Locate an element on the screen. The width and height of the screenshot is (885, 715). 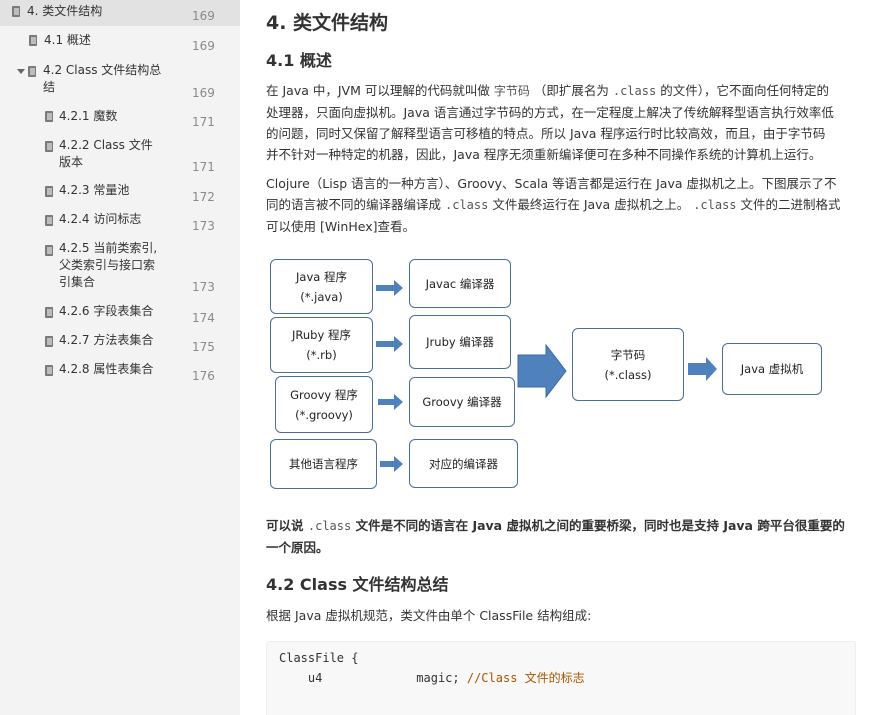
box-label: JRuby 程序 is located at coordinates (321, 335).